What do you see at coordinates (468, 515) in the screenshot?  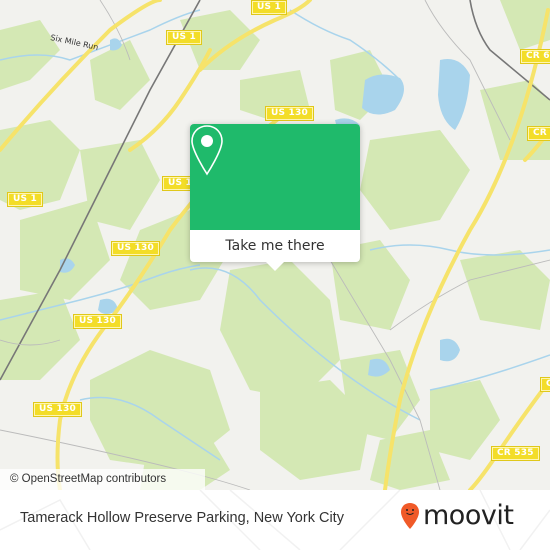 I see `moovit-logo-text: moovit` at bounding box center [468, 515].